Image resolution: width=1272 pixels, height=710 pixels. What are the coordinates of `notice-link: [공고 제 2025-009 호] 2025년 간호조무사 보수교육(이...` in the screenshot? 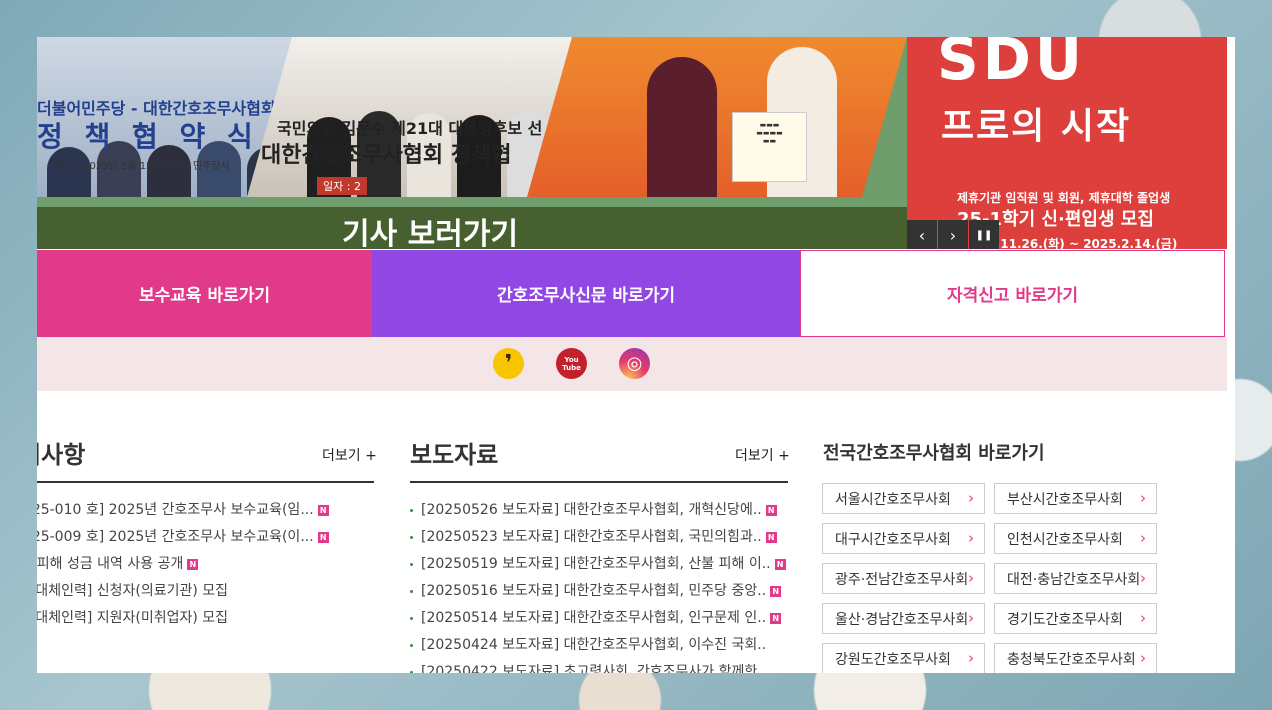 It's located at (175, 537).